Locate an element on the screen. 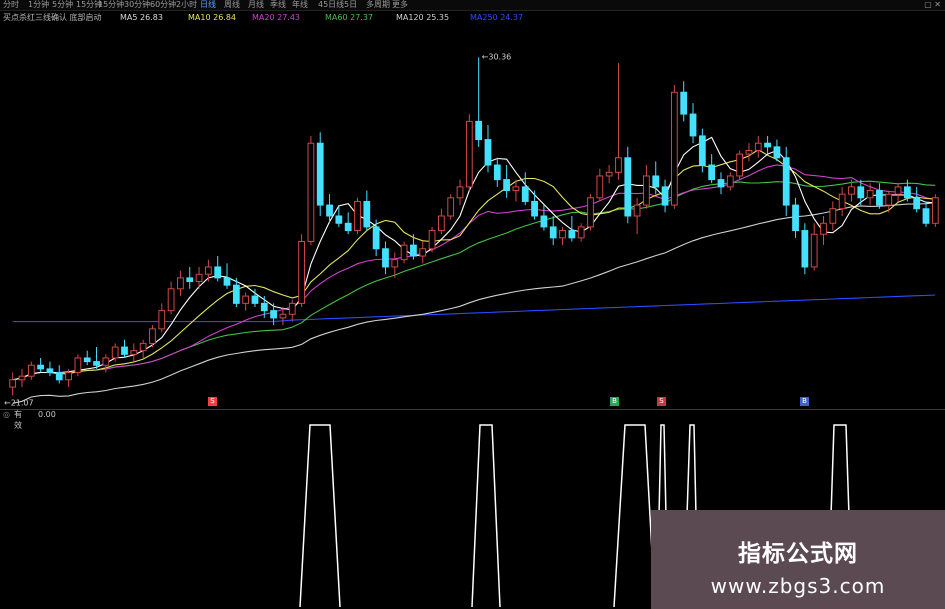  period-tab-2: 5分钟 is located at coordinates (62, 5).